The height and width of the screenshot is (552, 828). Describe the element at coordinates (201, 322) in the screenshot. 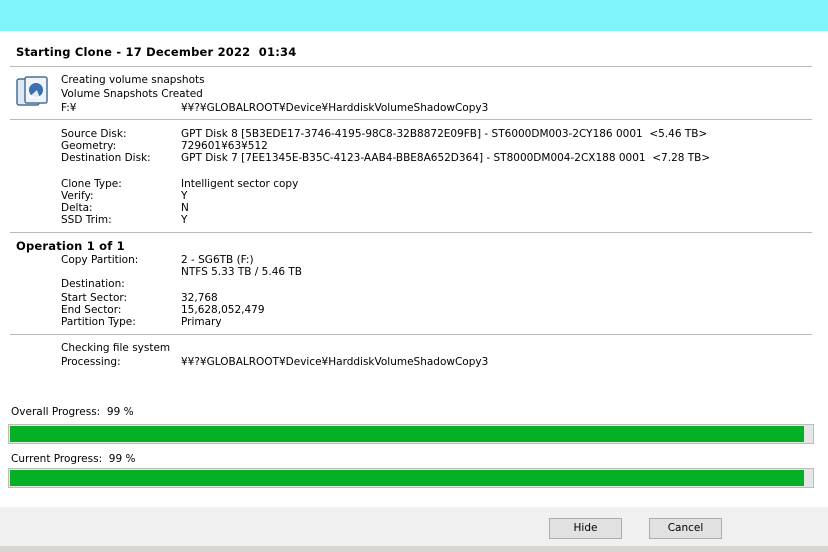

I see `partition-type-value: Primary` at that location.